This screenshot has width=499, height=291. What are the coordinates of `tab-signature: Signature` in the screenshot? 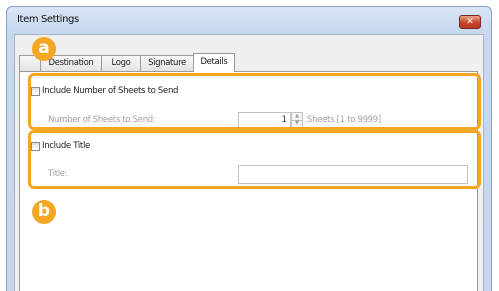 It's located at (167, 63).